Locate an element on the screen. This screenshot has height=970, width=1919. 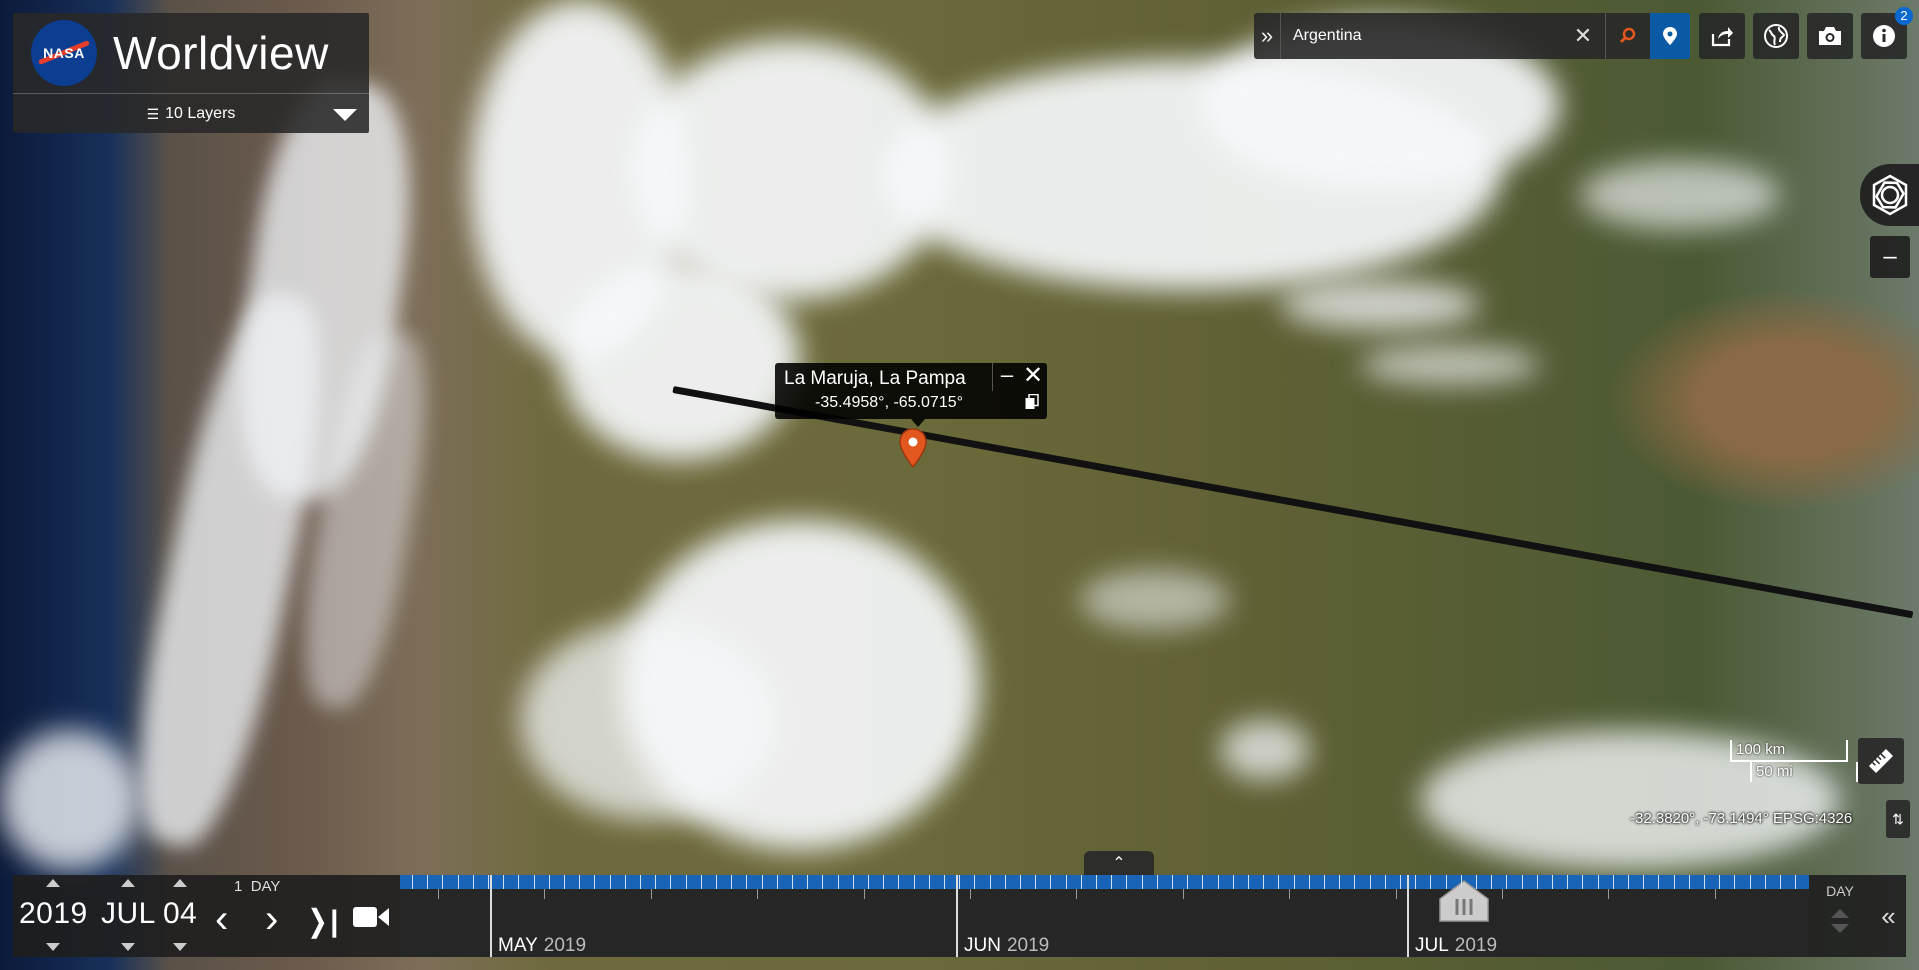
day-increment-arrow-icon is located at coordinates (180, 883).